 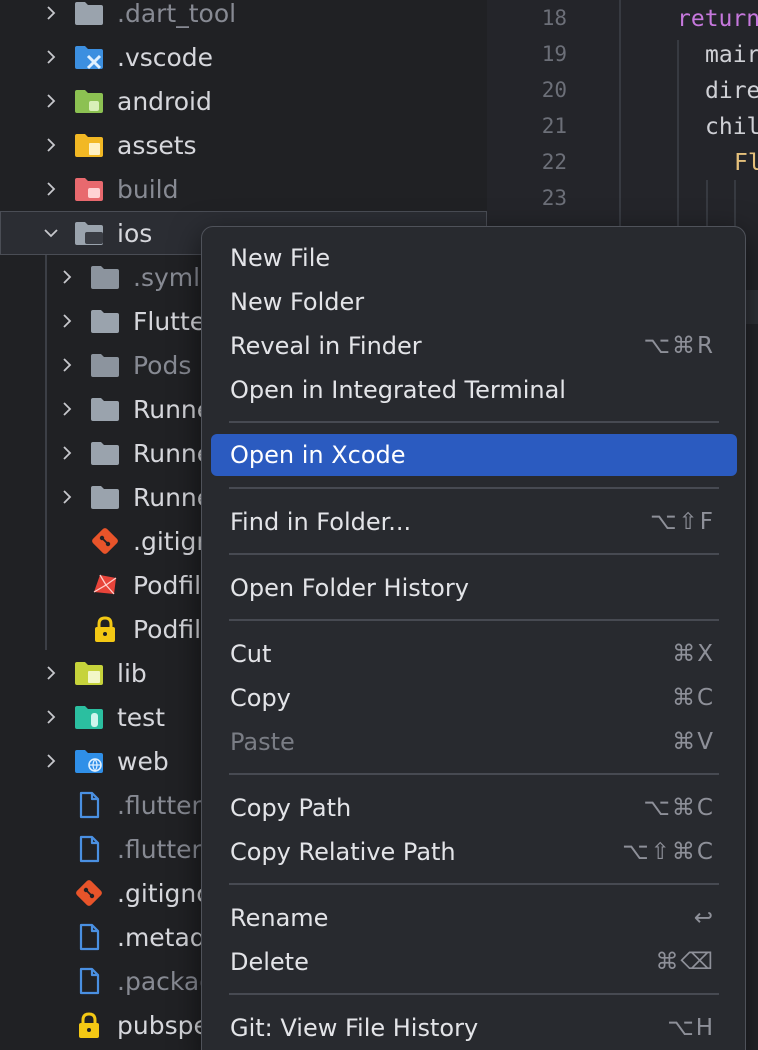 What do you see at coordinates (474, 654) in the screenshot?
I see `menu-item-cut: Cut ⌘X` at bounding box center [474, 654].